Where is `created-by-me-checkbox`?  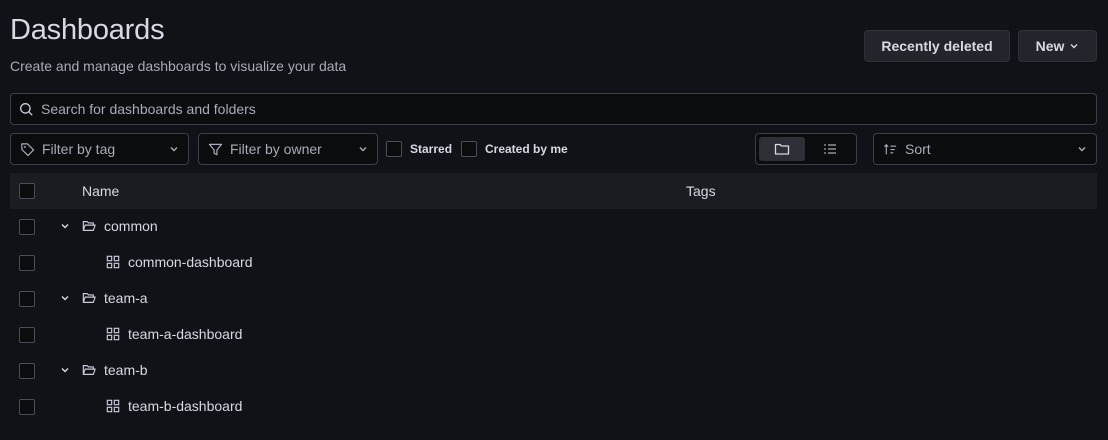 created-by-me-checkbox is located at coordinates (469, 149).